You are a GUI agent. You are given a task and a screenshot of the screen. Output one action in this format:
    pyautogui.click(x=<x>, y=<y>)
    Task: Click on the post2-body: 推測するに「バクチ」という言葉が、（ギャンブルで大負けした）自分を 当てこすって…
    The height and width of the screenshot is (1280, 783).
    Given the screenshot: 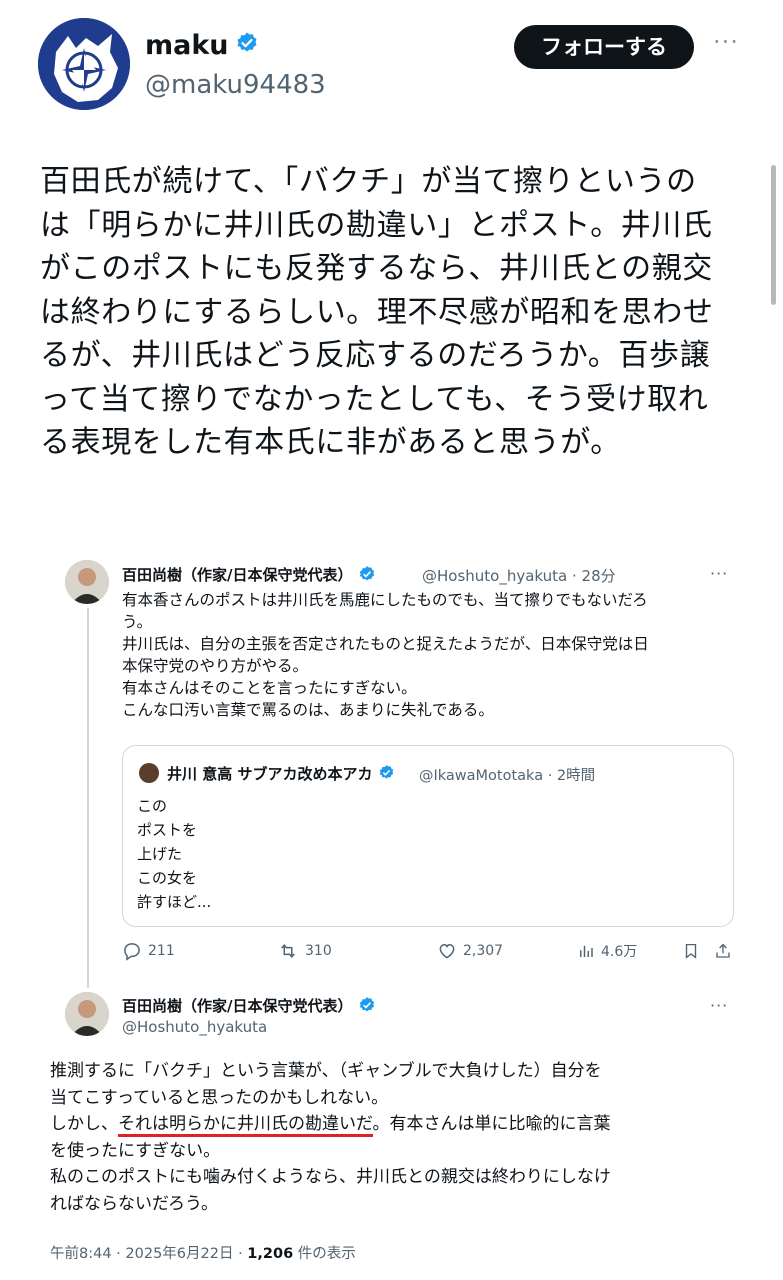 What is the action you would take?
    pyautogui.click(x=330, y=1137)
    